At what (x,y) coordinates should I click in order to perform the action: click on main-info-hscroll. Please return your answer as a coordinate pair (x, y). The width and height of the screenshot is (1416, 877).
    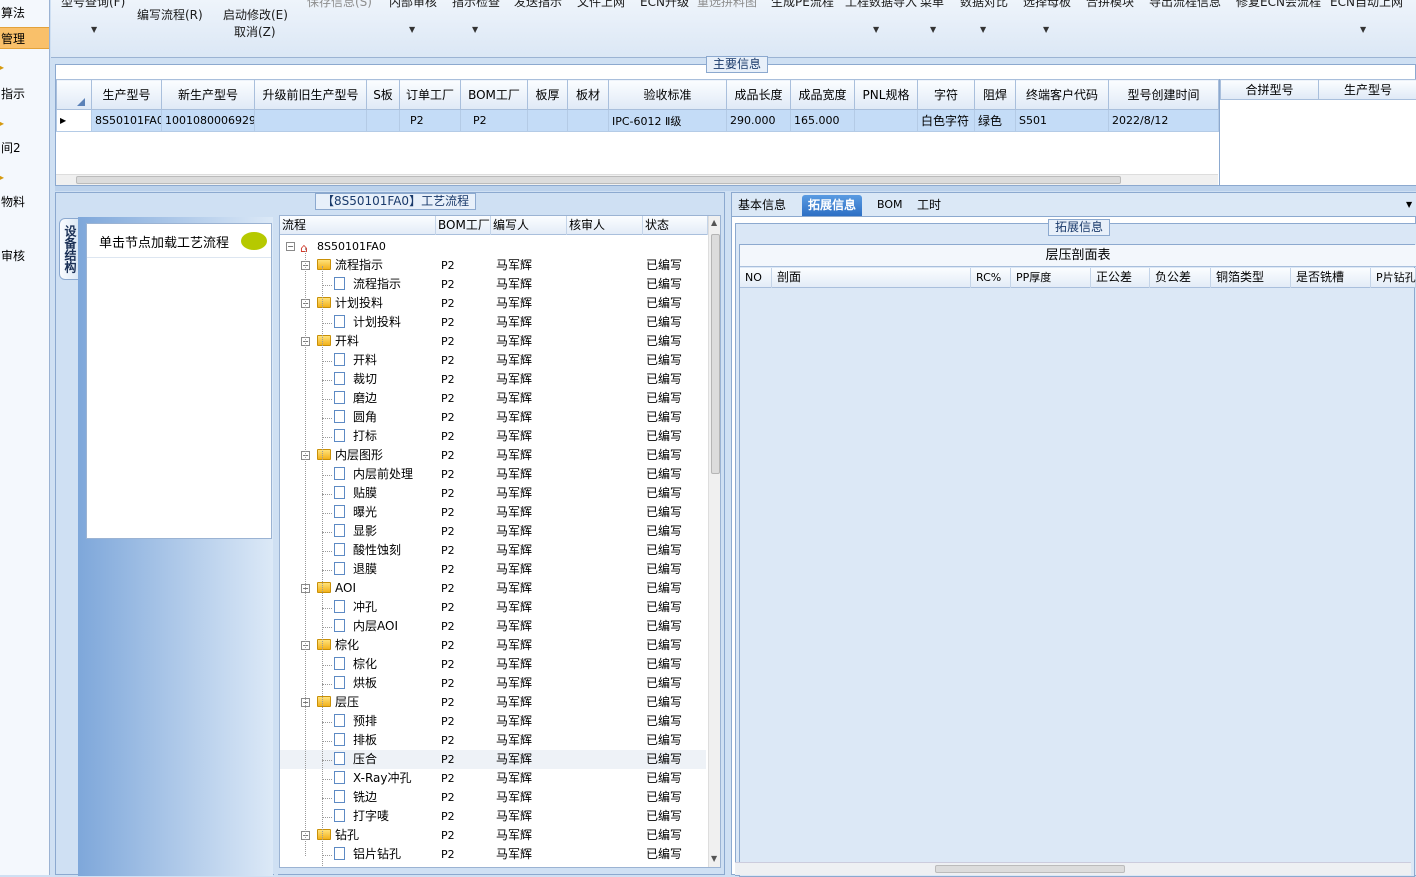
    Looking at the image, I should click on (637, 179).